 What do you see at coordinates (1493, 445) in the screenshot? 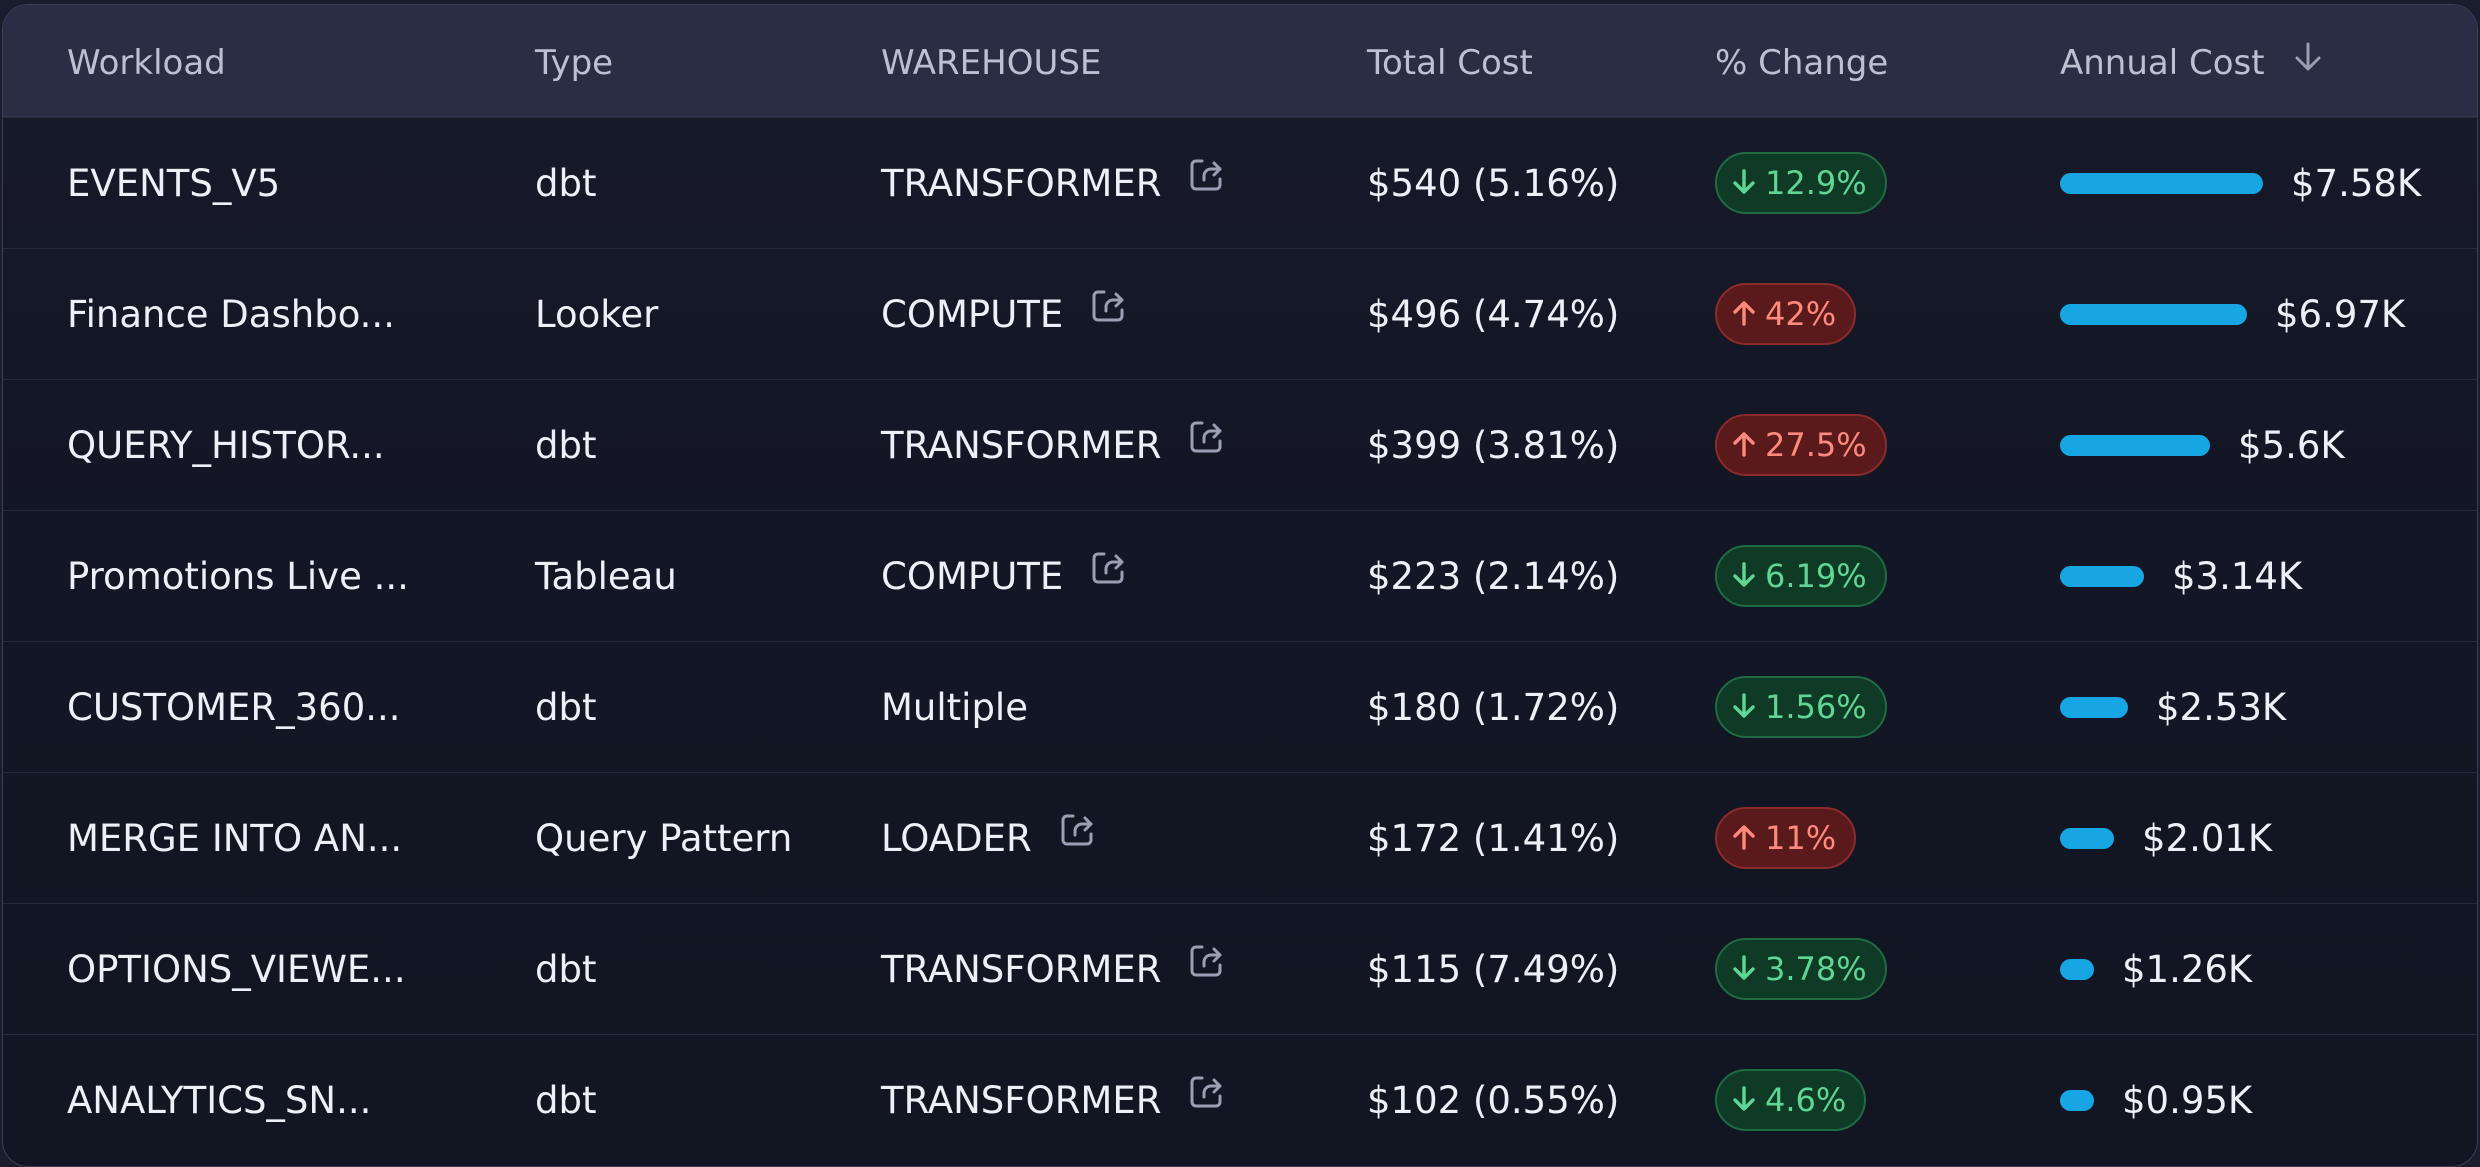
I see `total-cost: $399 (3.81%)` at bounding box center [1493, 445].